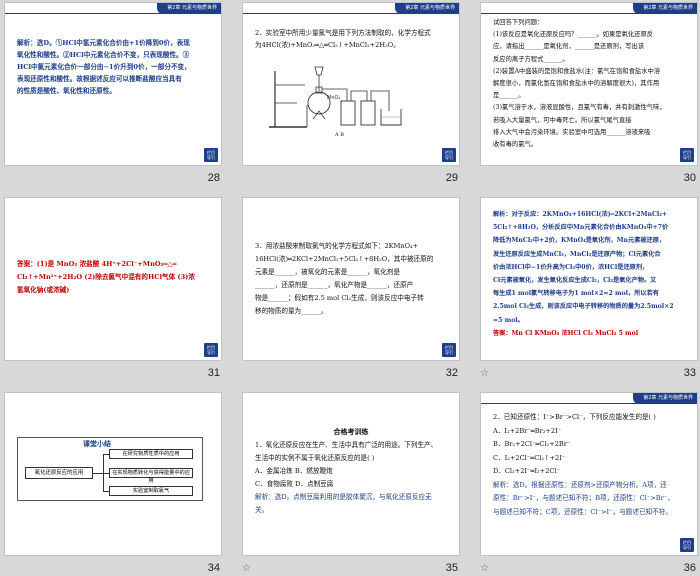 The image size is (700, 576). I want to click on text-line: (1)该反应是氧化还原反应吗？______。如果是氧化还原反, so click(573, 35).